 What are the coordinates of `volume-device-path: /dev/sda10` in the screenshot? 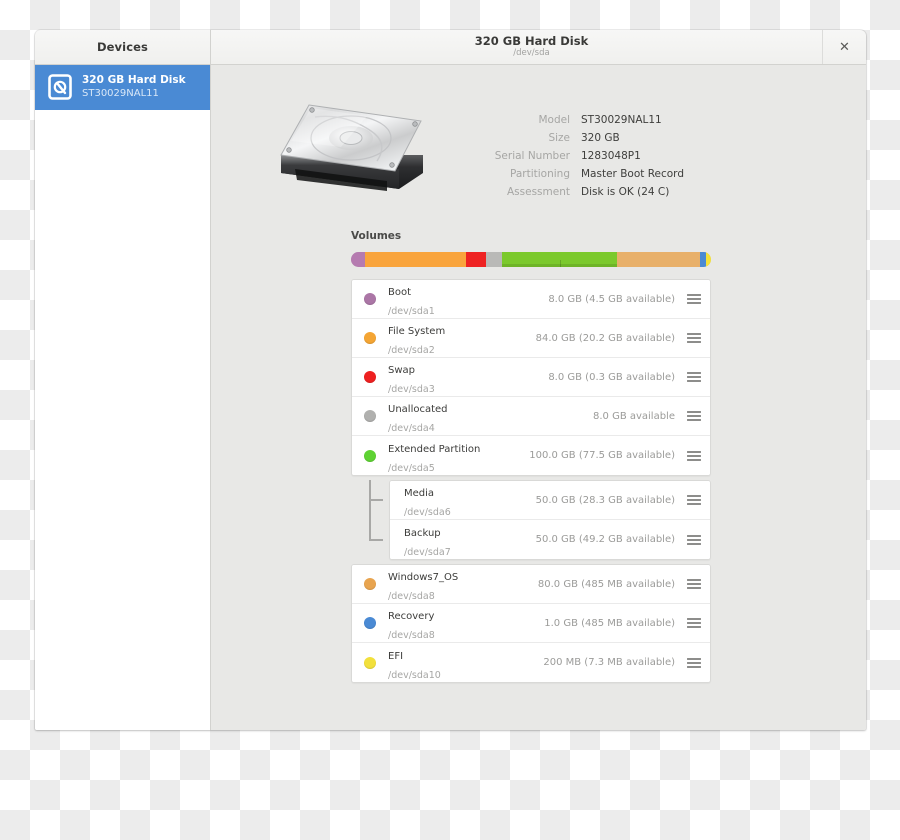 It's located at (414, 675).